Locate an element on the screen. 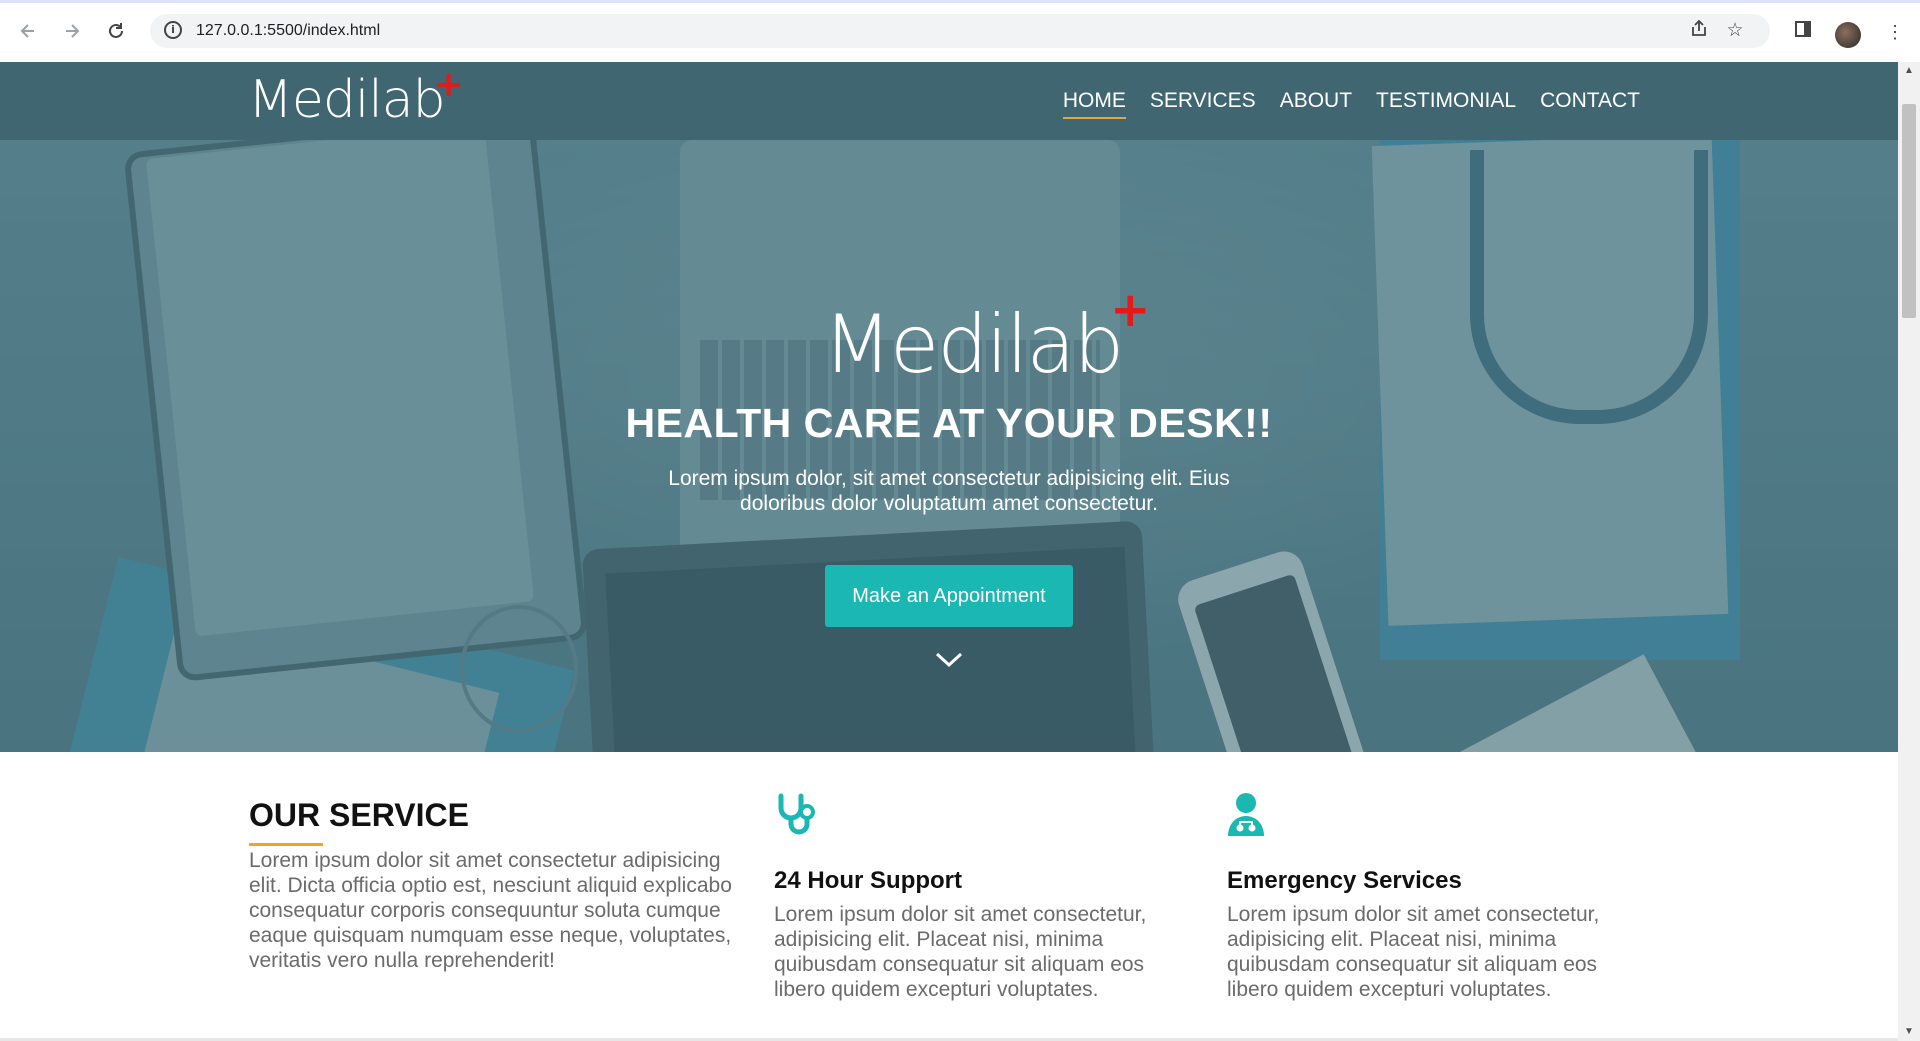 This screenshot has width=1920, height=1041. nav-testimonial: TESTIMONIAL is located at coordinates (1446, 104).